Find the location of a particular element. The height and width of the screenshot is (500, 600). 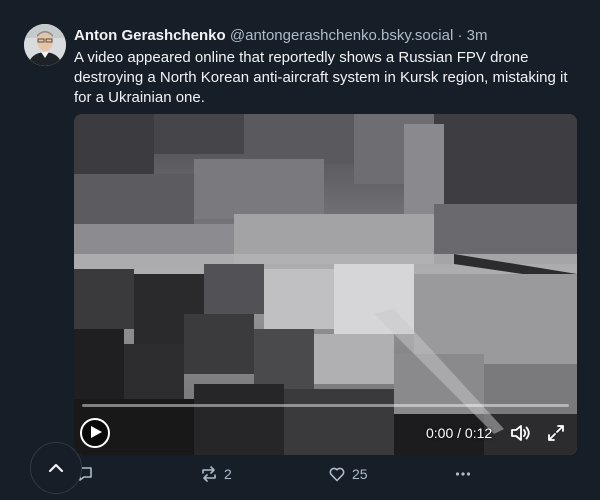

volume-icon is located at coordinates (521, 433).